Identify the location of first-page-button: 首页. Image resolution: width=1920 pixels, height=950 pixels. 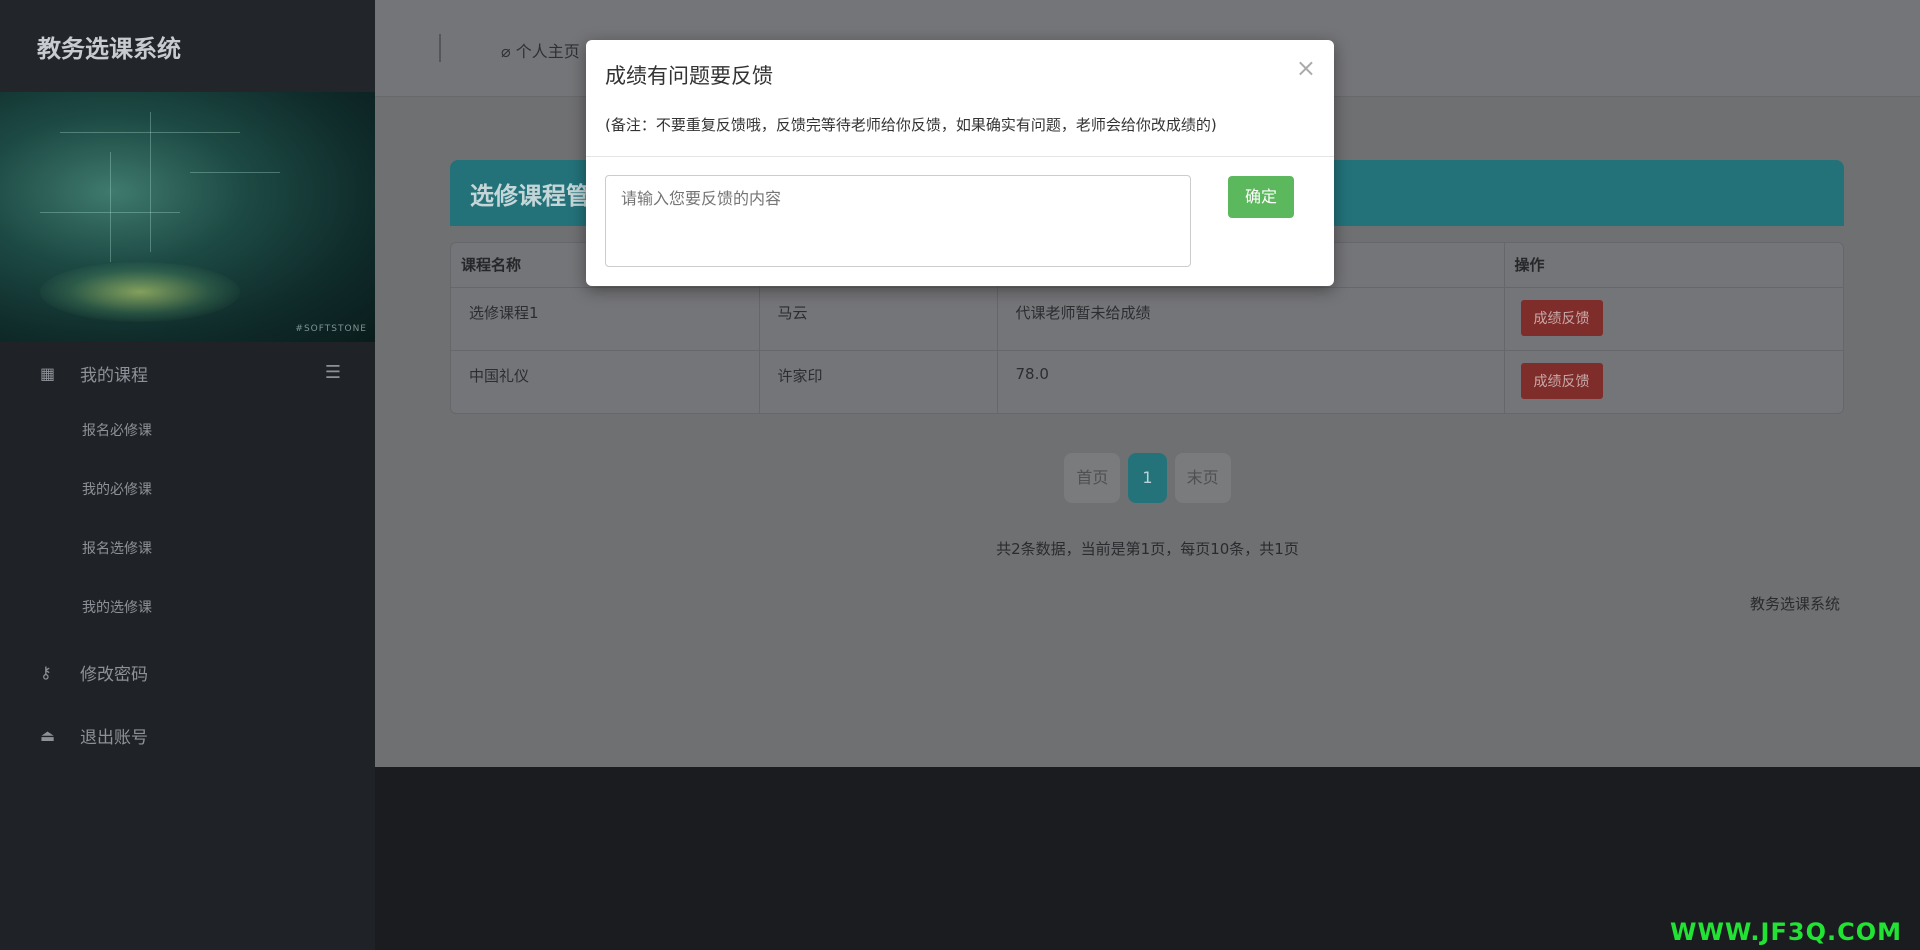
(1092, 478).